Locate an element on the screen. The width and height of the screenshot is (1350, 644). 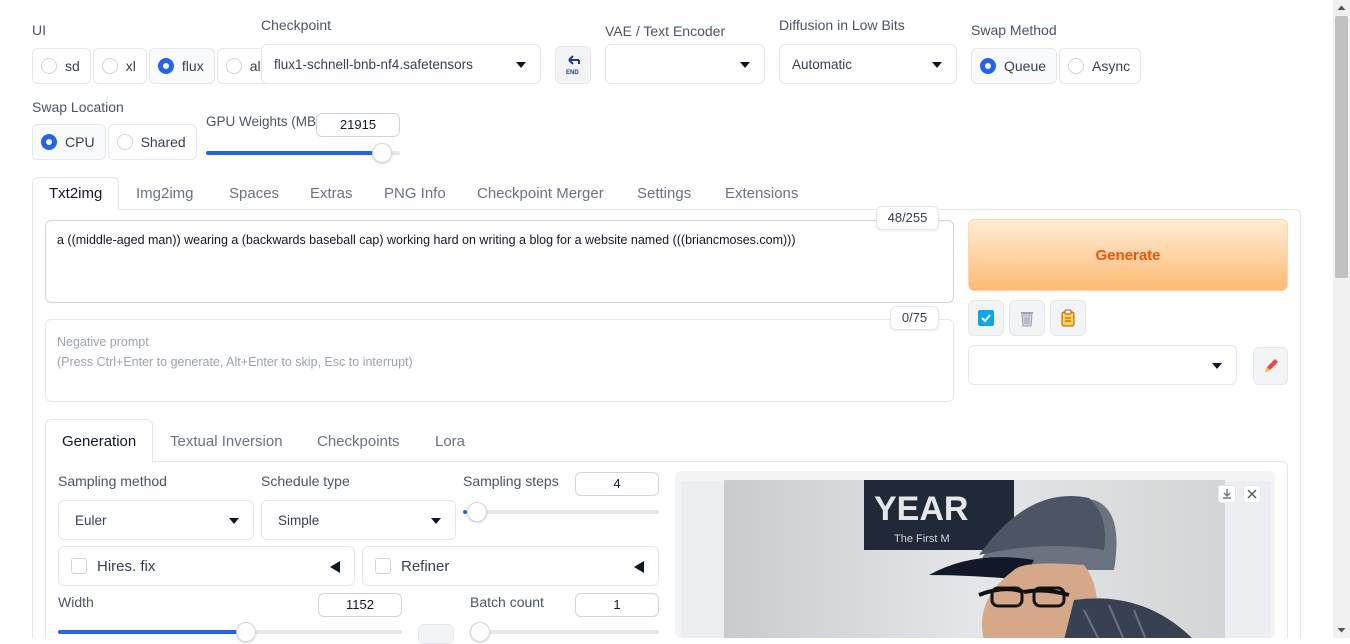
download-button is located at coordinates (1227, 494).